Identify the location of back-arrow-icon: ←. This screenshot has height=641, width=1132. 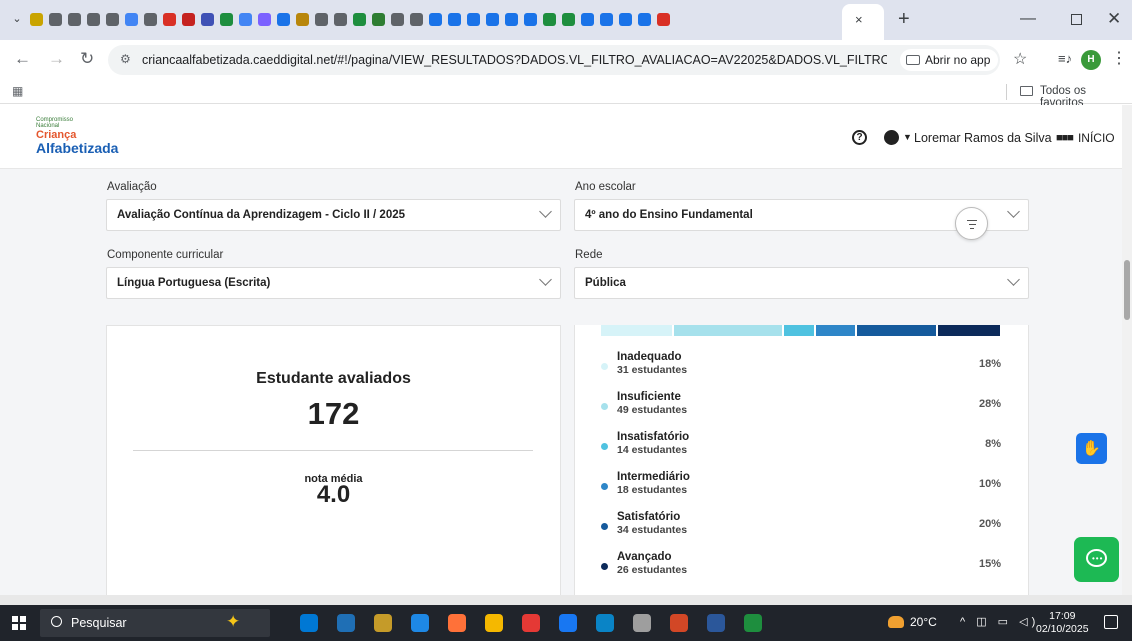
(22, 59).